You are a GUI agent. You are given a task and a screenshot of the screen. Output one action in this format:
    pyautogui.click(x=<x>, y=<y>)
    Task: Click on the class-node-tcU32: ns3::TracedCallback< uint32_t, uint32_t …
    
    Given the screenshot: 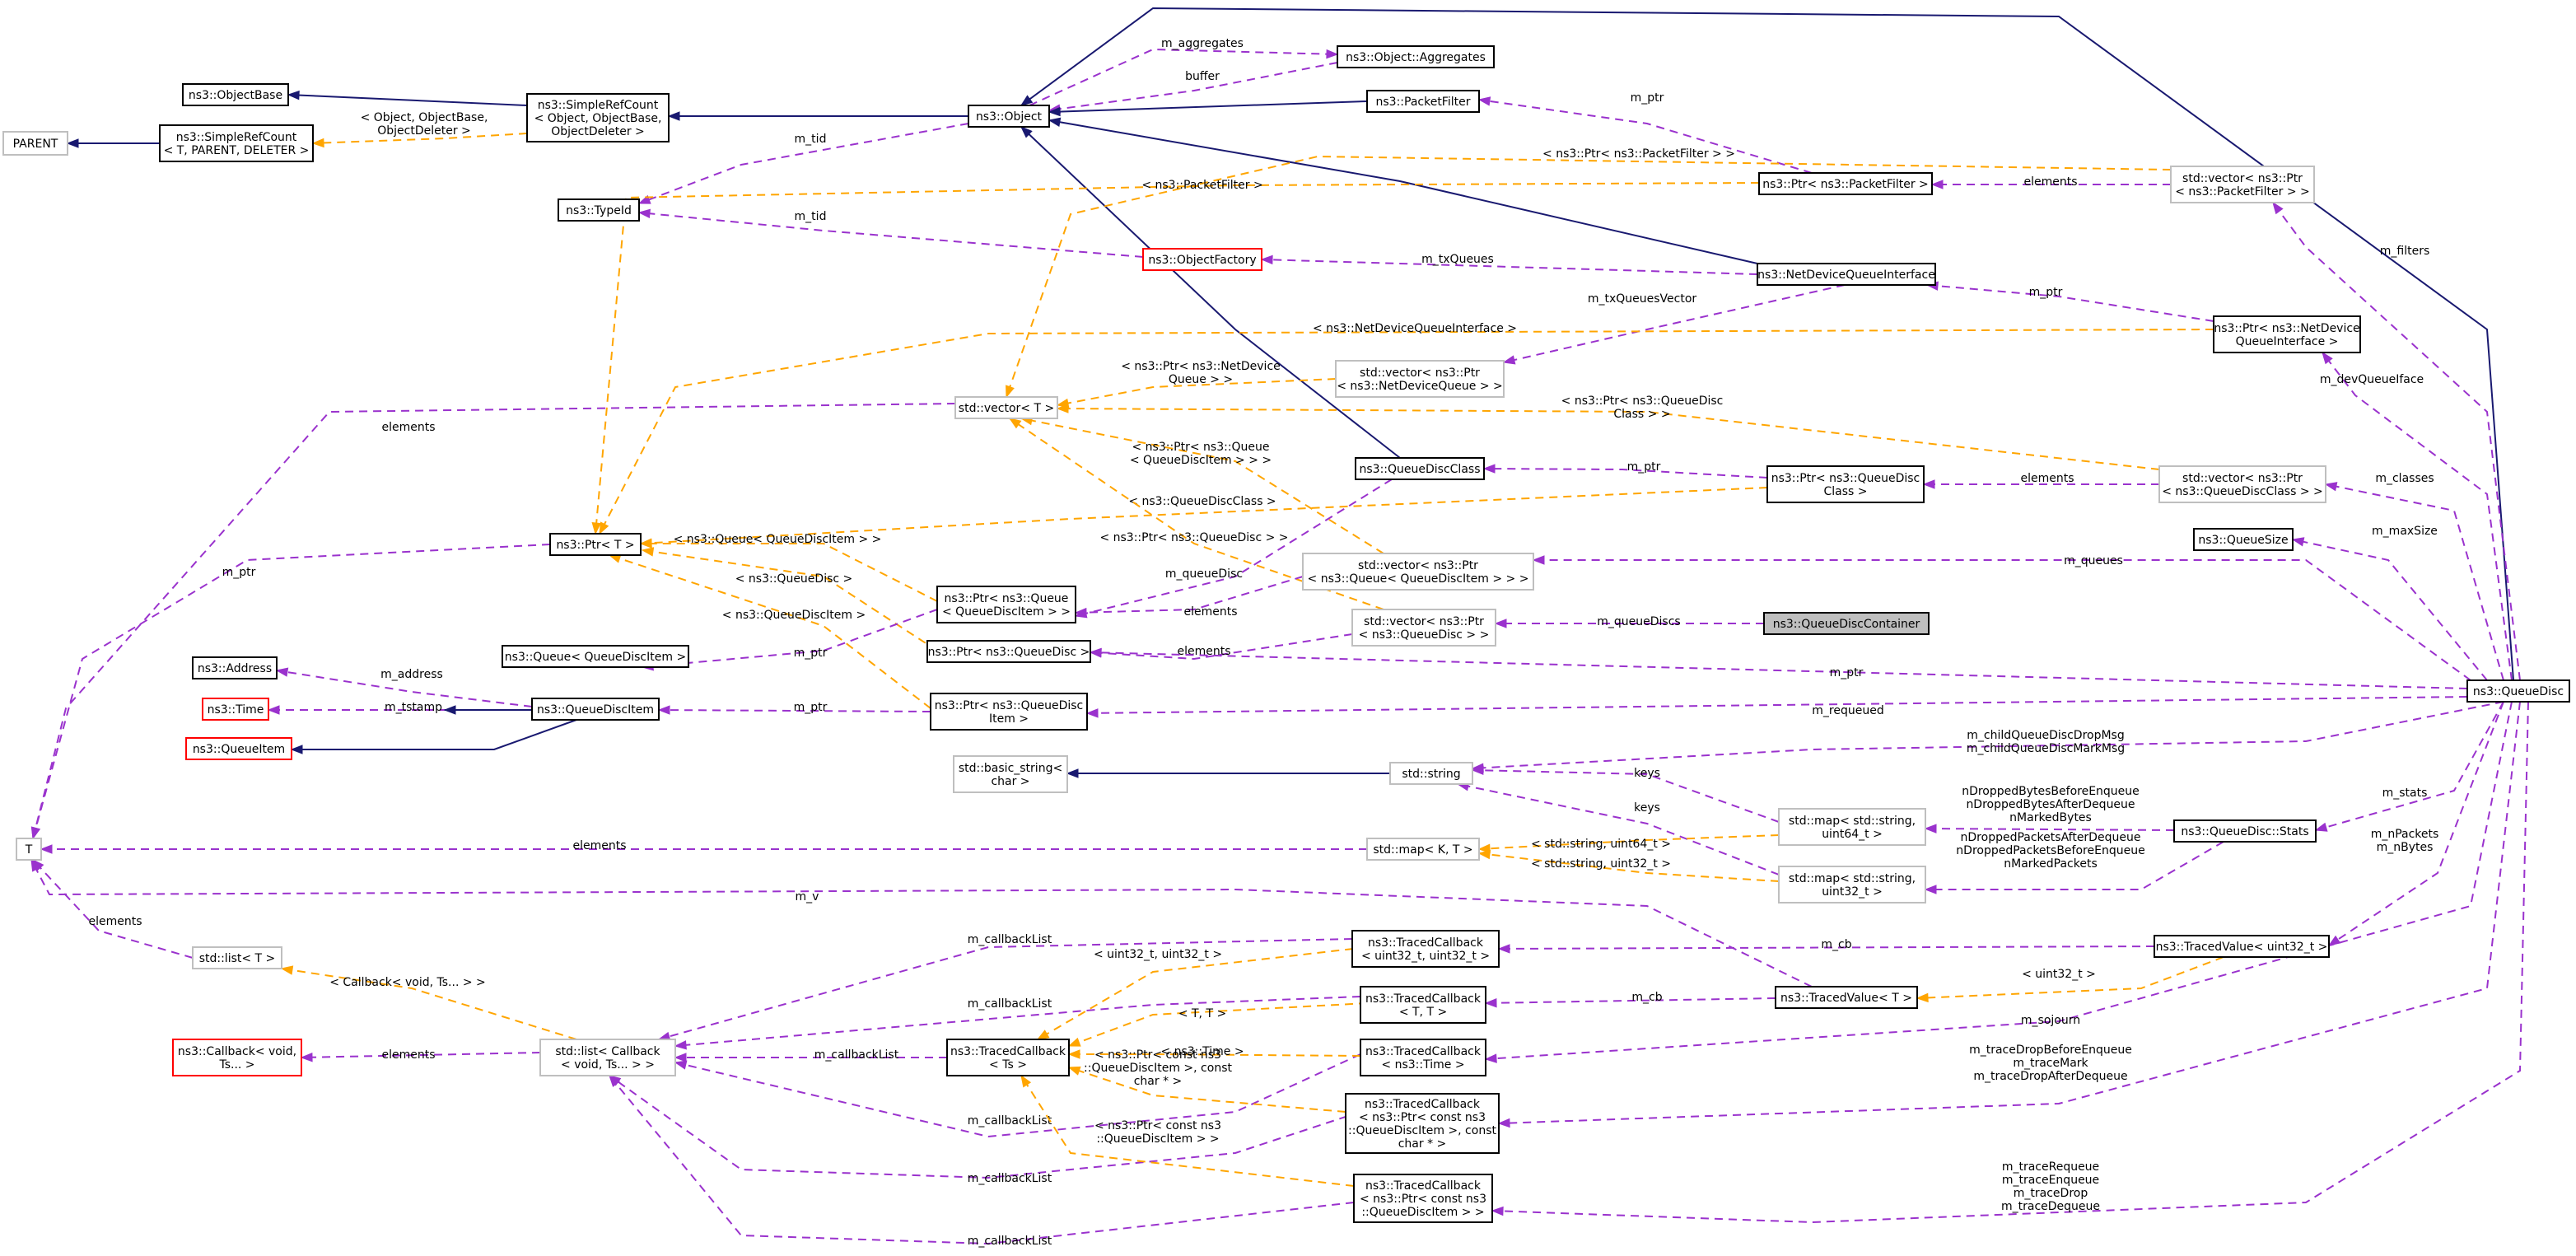 What is the action you would take?
    pyautogui.click(x=1425, y=949)
    